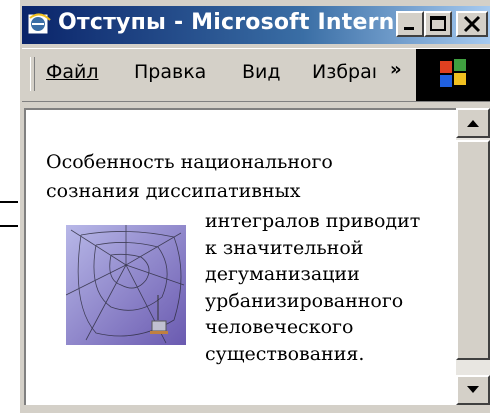 Image resolution: width=490 pixels, height=413 pixels. I want to click on menu-view: Вид, so click(261, 72).